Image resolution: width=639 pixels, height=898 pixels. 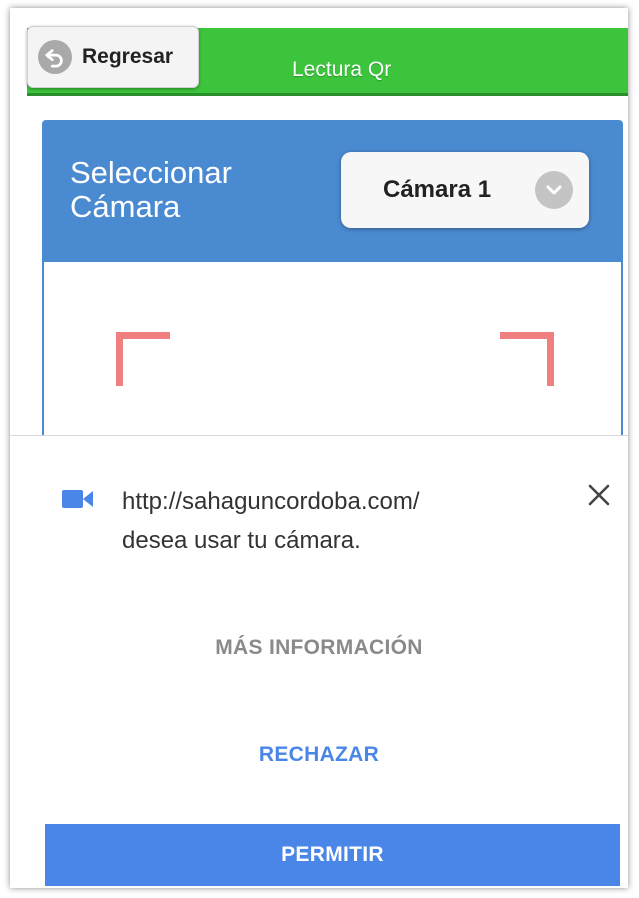 What do you see at coordinates (55, 57) in the screenshot?
I see `undo-arrow-icon` at bounding box center [55, 57].